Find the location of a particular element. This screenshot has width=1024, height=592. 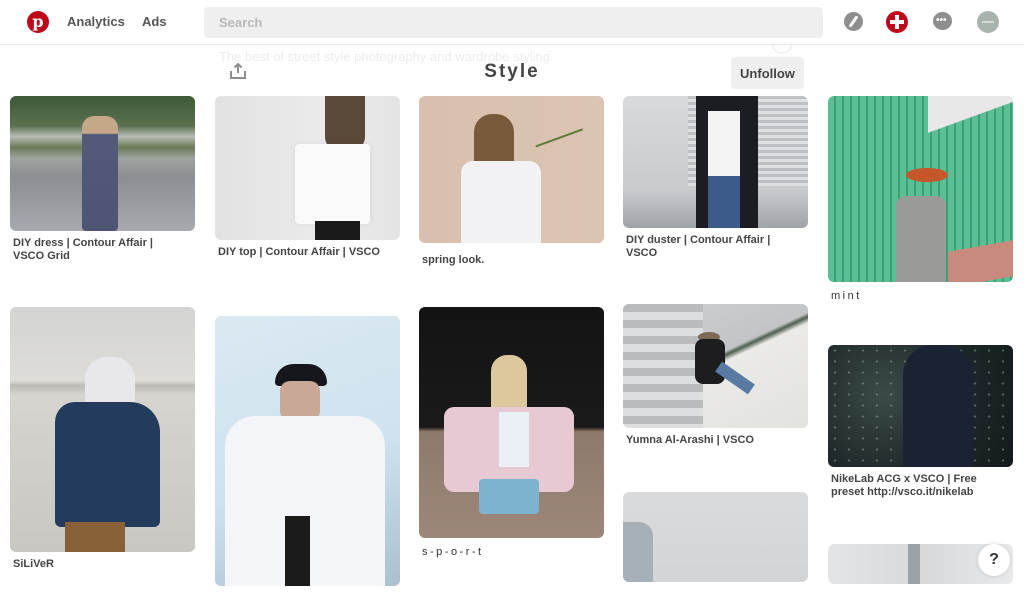

messages-chat-icon: ••• is located at coordinates (942, 21).